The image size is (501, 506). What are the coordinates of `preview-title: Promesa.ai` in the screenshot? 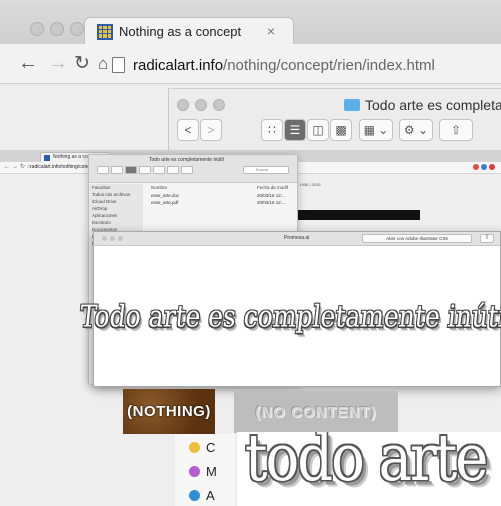 It's located at (297, 238).